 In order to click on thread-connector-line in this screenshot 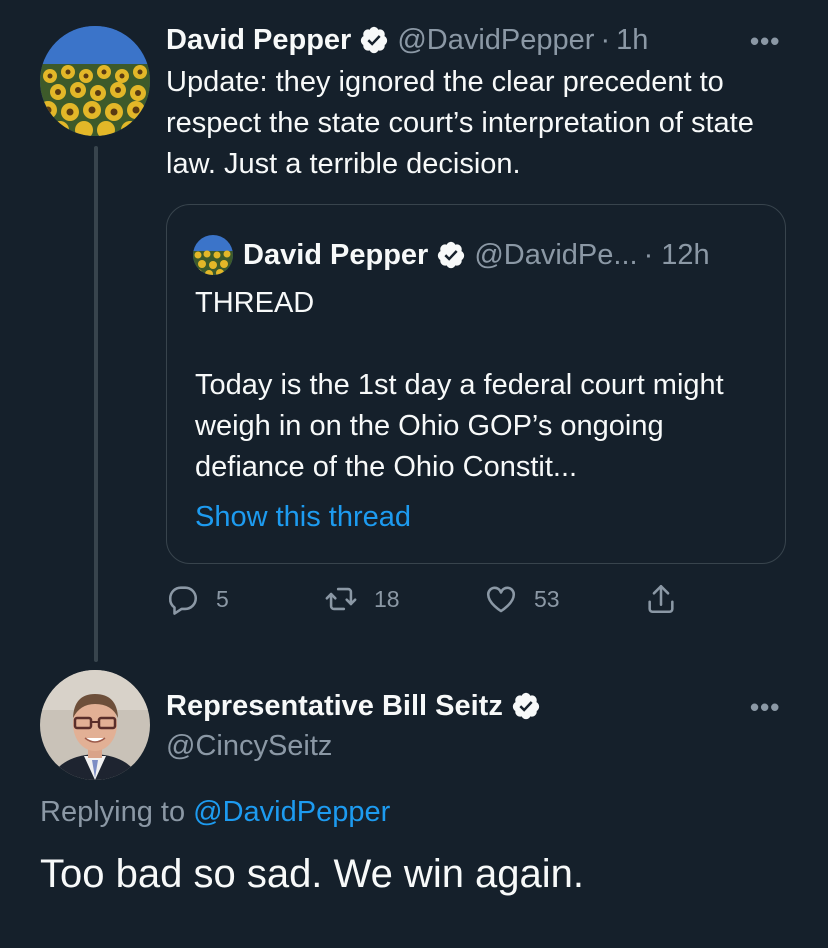, I will do `click(96, 404)`.